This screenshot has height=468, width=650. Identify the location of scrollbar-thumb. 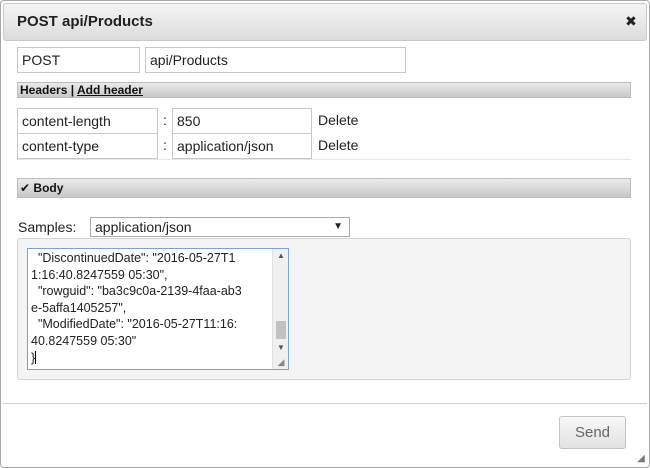
(281, 330).